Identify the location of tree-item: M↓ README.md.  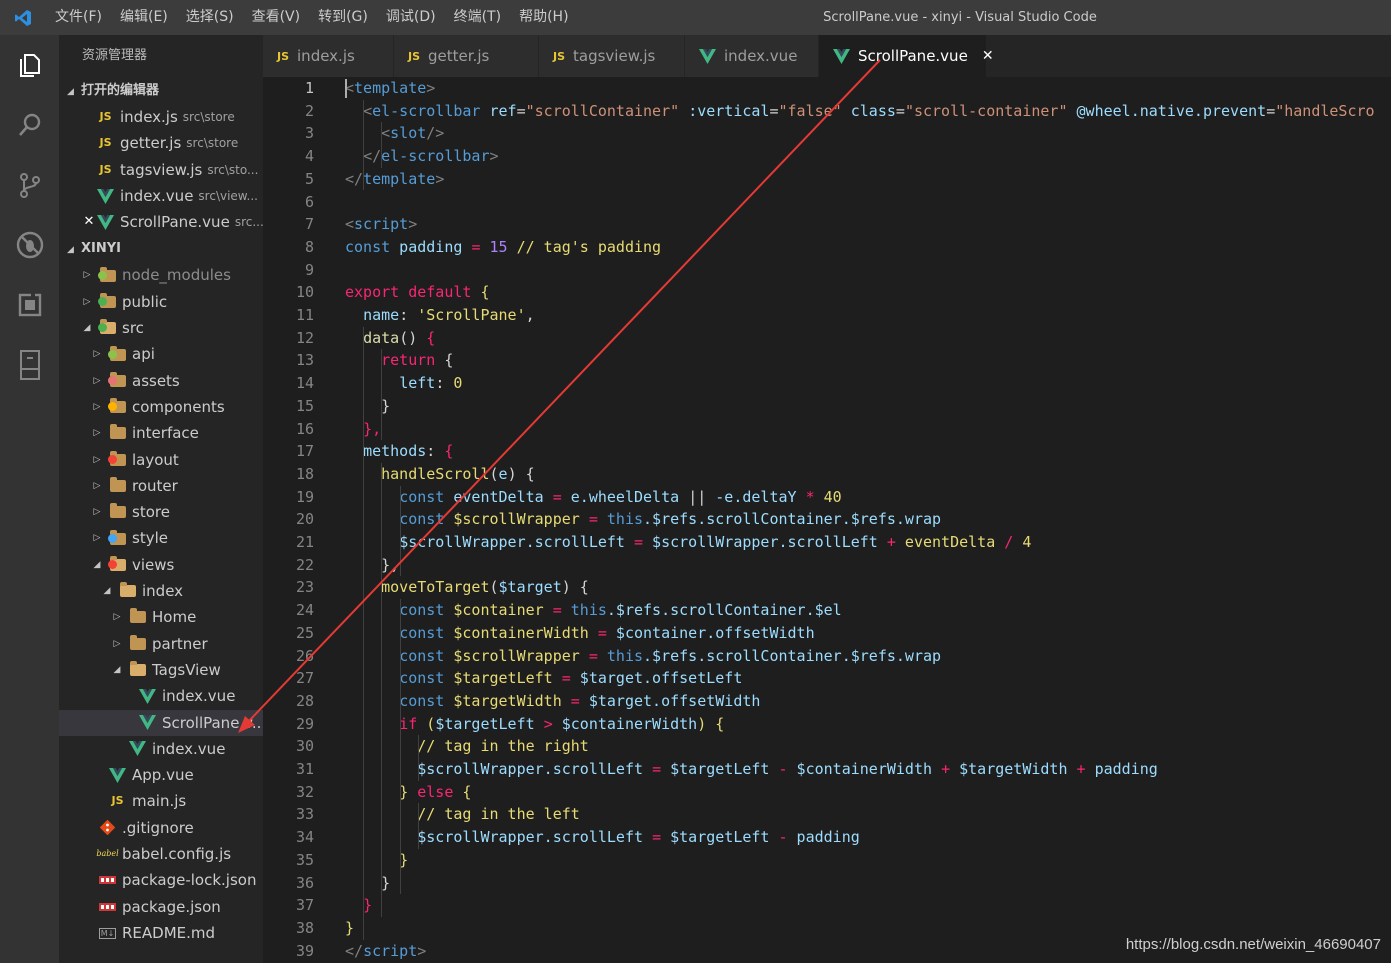
(161, 933).